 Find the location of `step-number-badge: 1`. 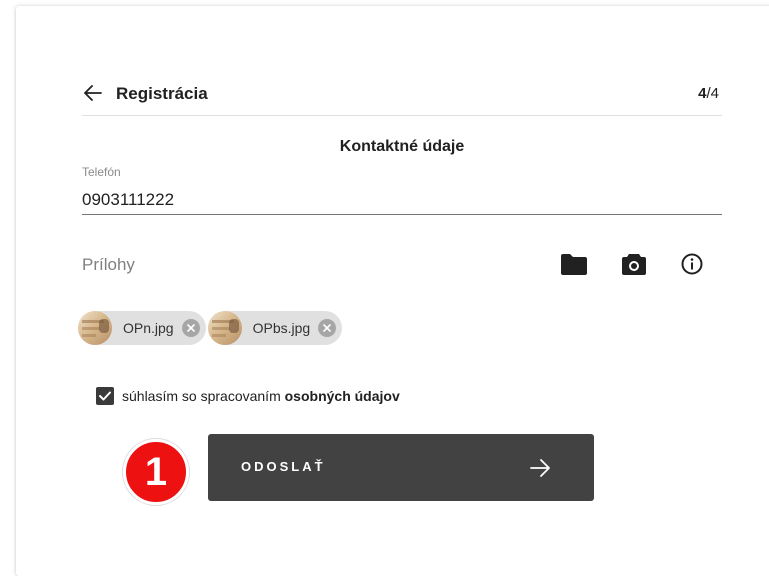

step-number-badge: 1 is located at coordinates (156, 472).